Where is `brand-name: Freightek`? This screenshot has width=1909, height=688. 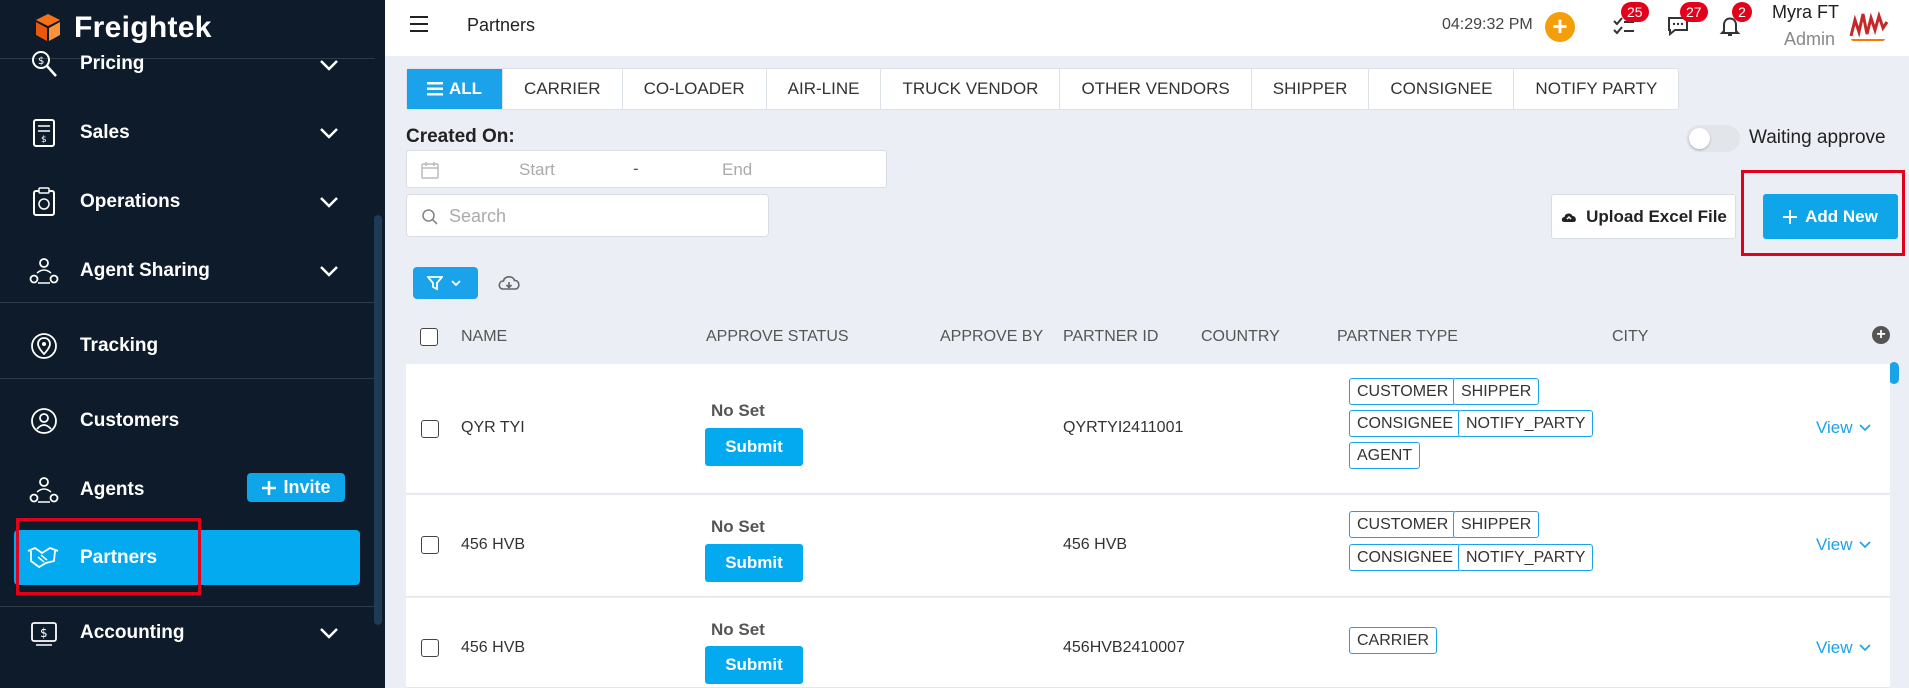
brand-name: Freightek is located at coordinates (143, 27).